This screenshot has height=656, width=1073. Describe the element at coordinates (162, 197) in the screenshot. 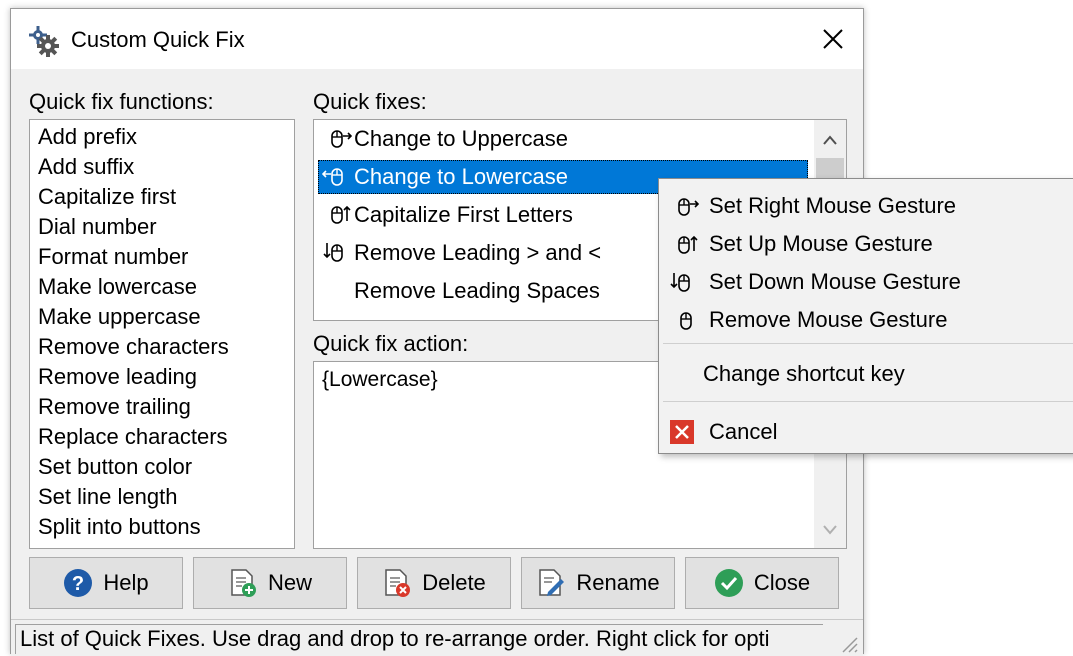

I see `list-item: Capitalize first` at that location.